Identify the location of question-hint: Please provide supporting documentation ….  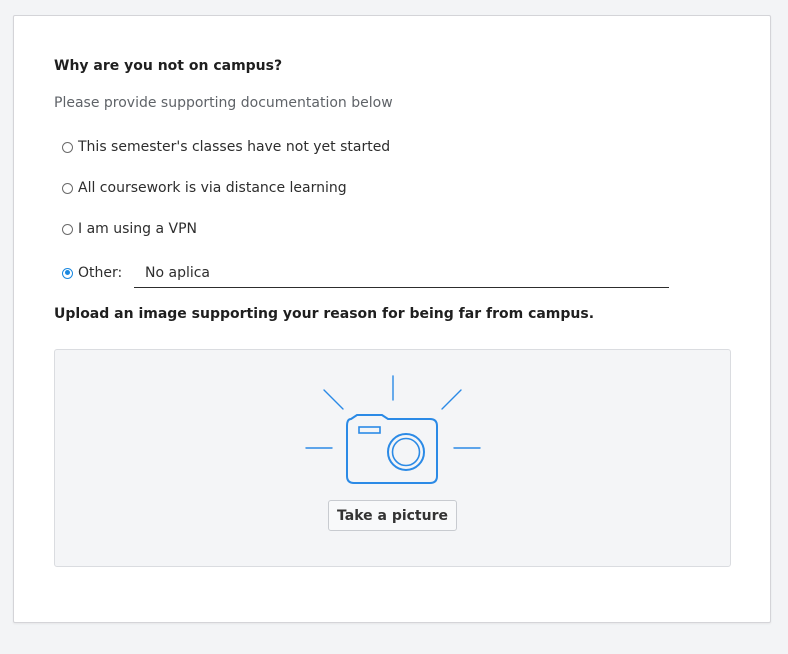
(223, 103).